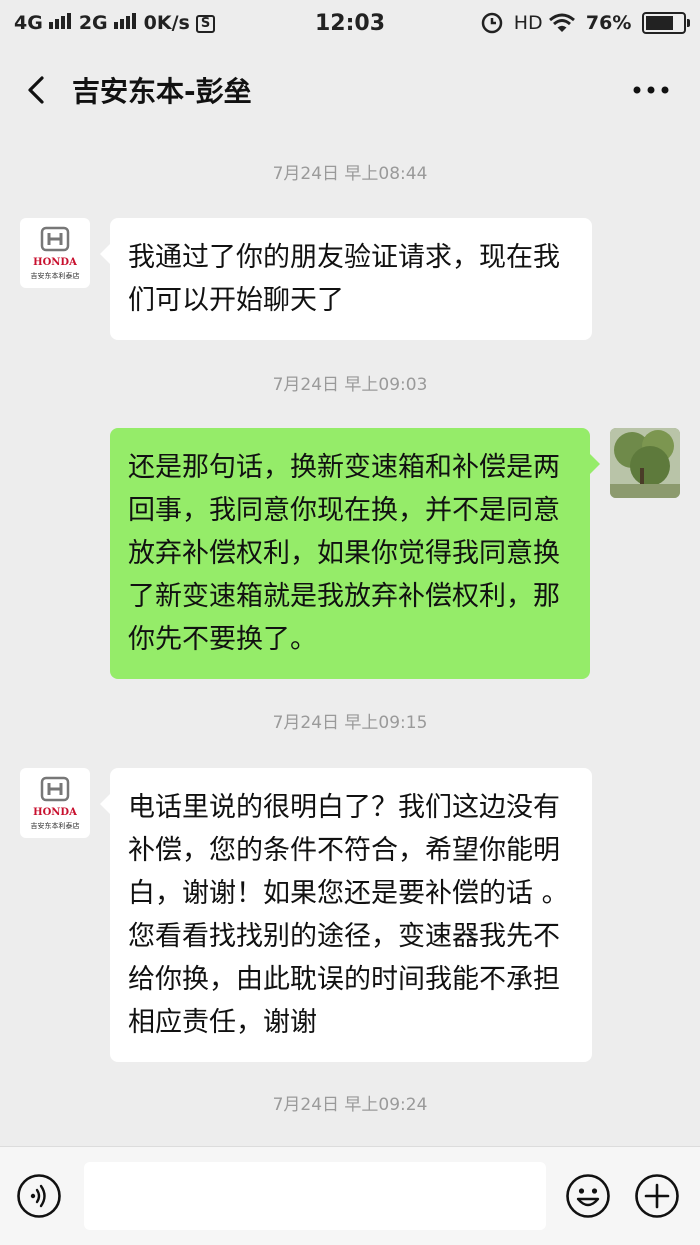  I want to click on timestamp: 7月24日 早上08:44, so click(350, 174).